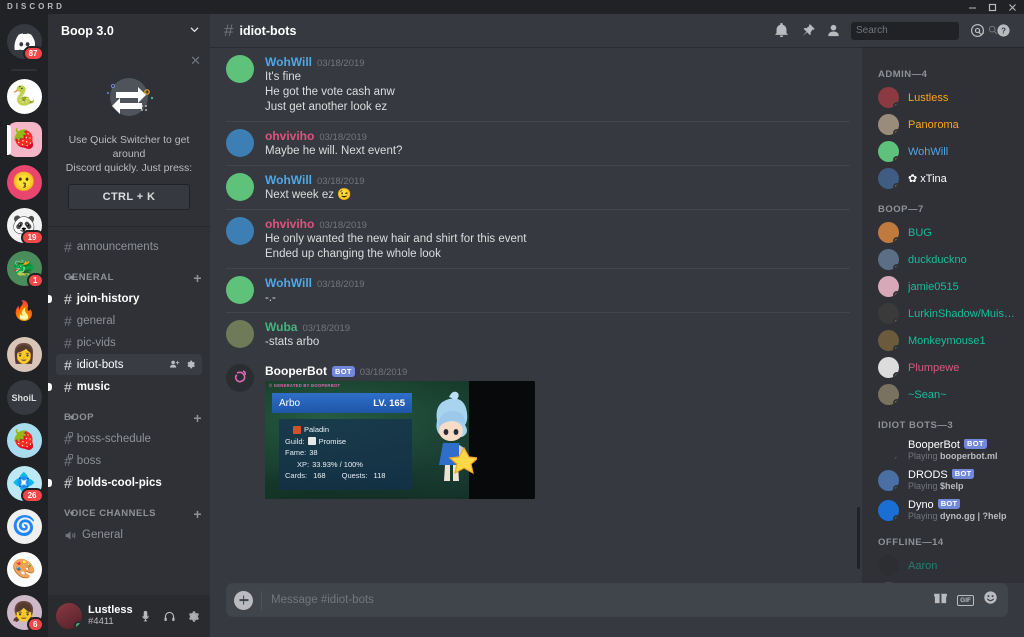  Describe the element at coordinates (195, 60) in the screenshot. I see `close-icon: ✕` at that location.